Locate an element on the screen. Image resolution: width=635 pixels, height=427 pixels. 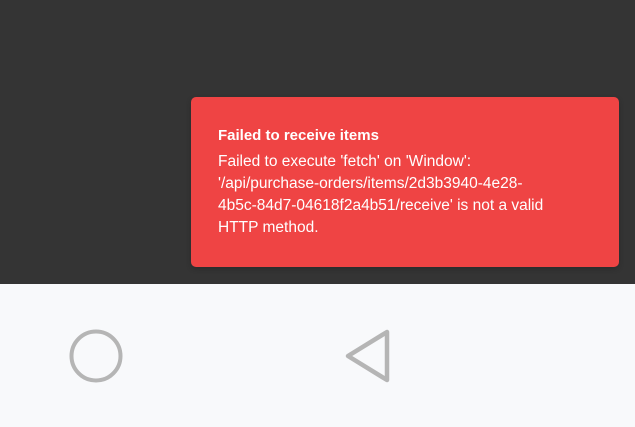
toast-title: Failed to receive items is located at coordinates (298, 135).